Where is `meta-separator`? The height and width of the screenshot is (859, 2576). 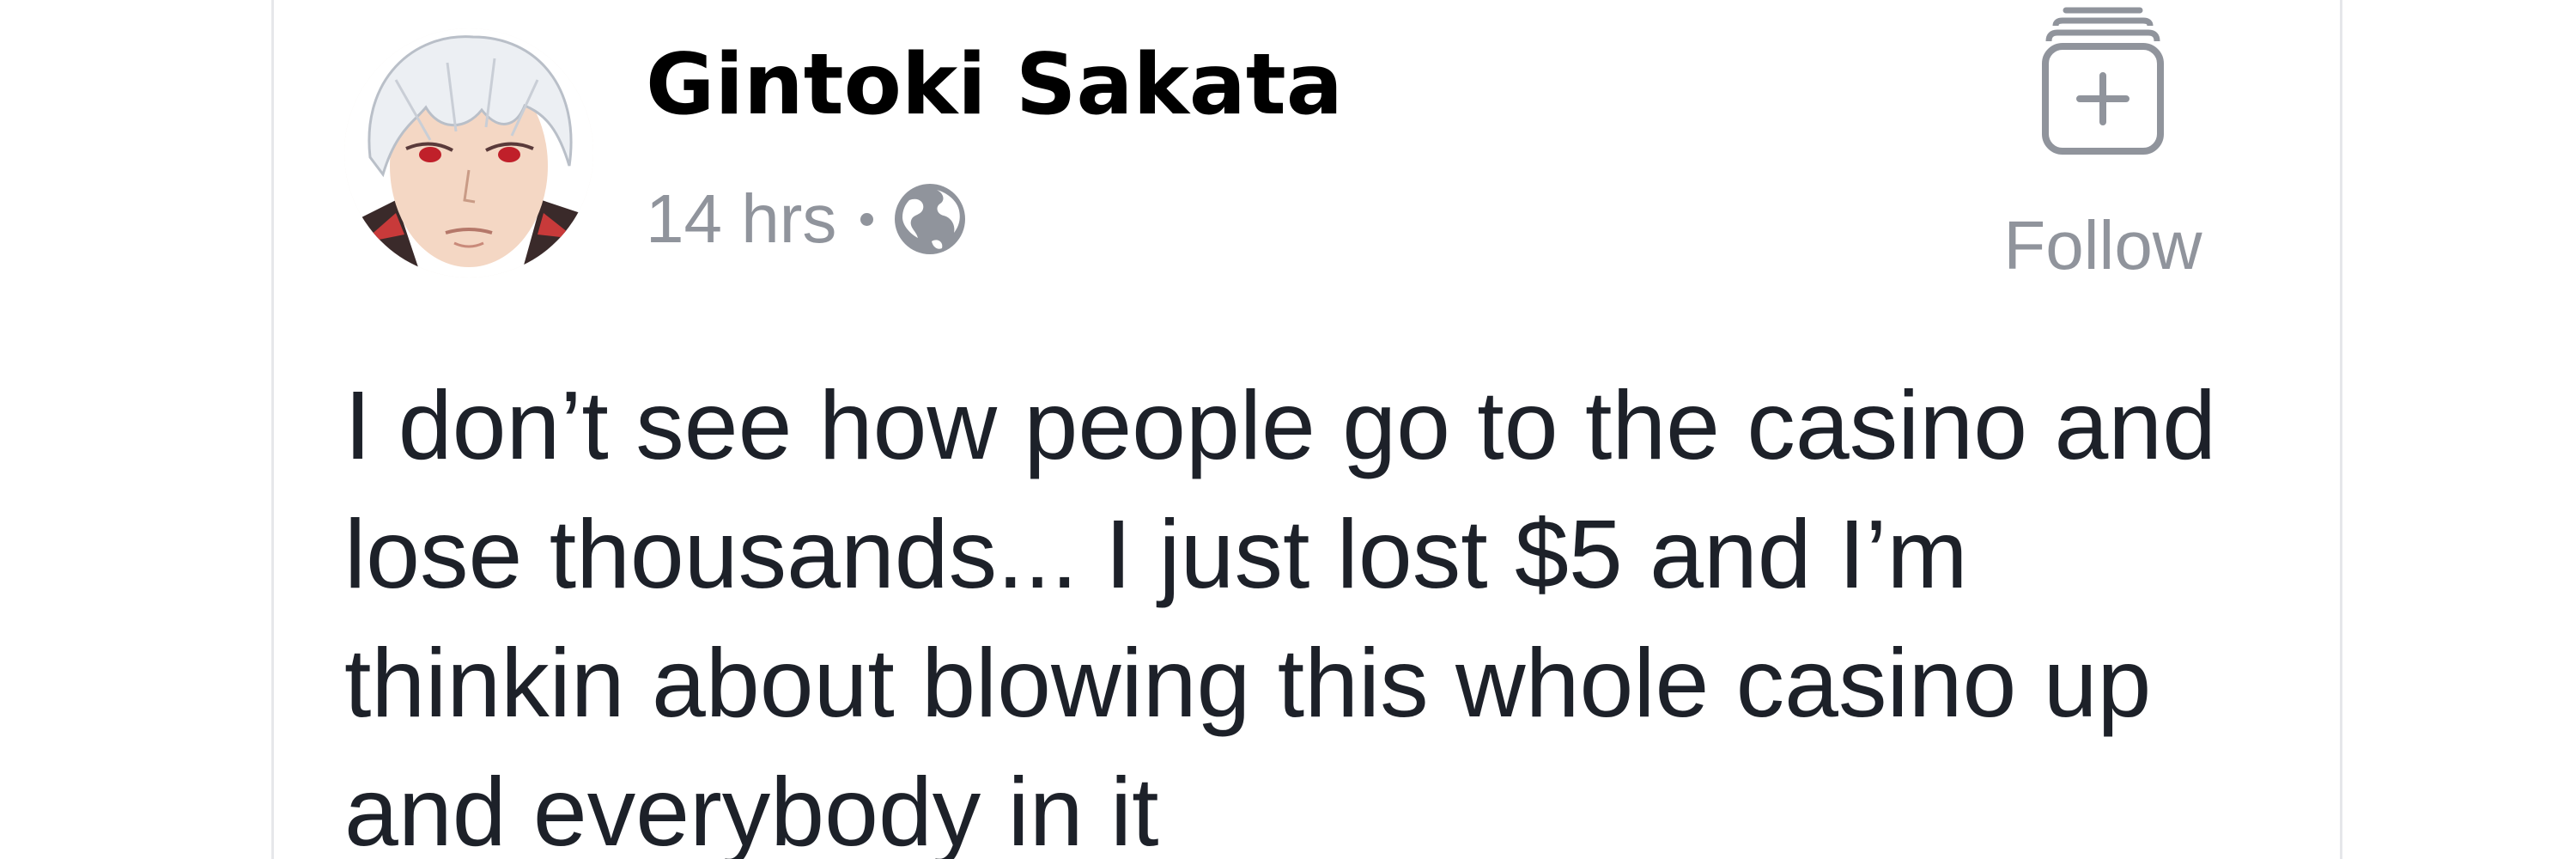 meta-separator is located at coordinates (867, 219).